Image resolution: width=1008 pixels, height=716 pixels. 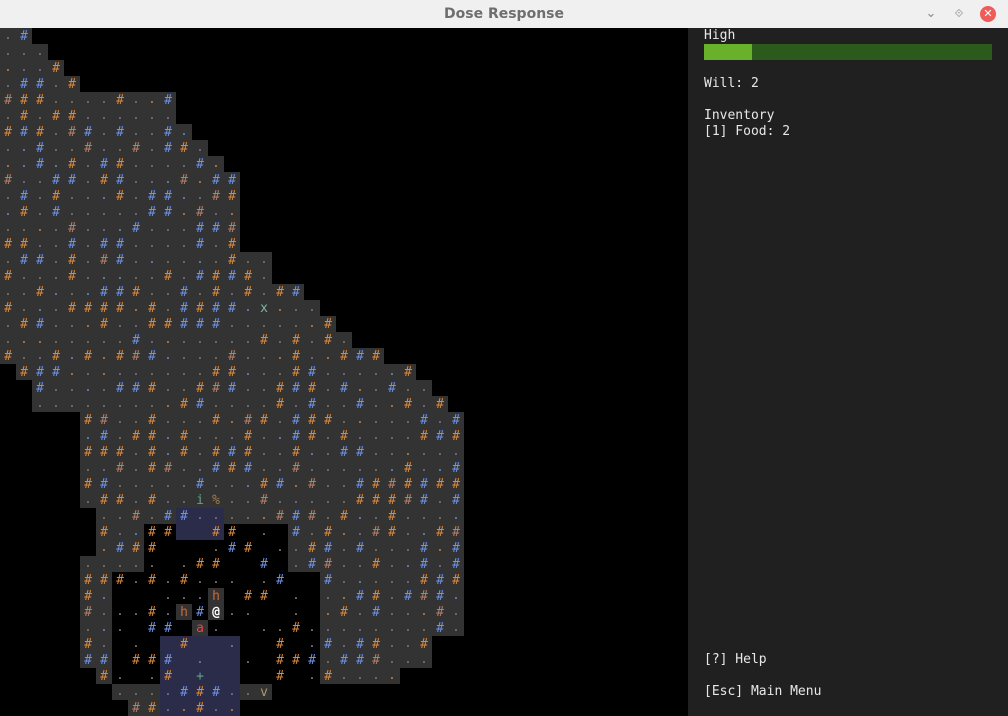 What do you see at coordinates (200, 644) in the screenshot?
I see `lit-floor-tile` at bounding box center [200, 644].